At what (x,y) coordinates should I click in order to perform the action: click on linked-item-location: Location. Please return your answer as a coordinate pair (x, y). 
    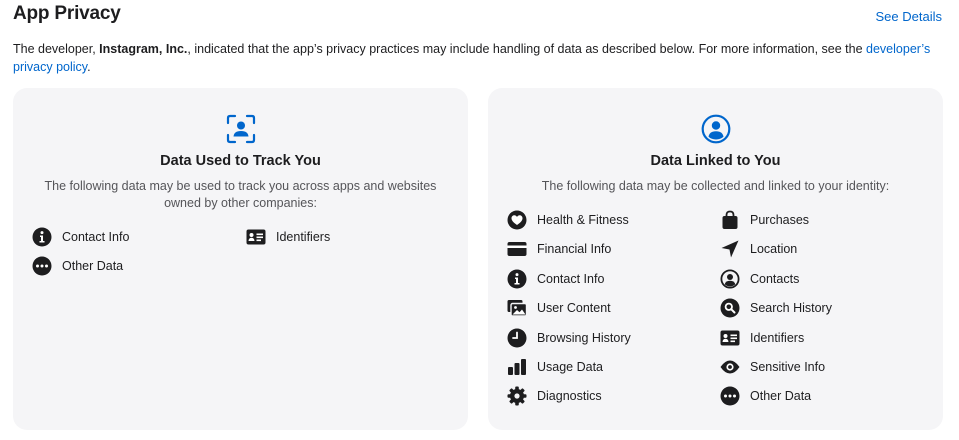
    Looking at the image, I should click on (758, 249).